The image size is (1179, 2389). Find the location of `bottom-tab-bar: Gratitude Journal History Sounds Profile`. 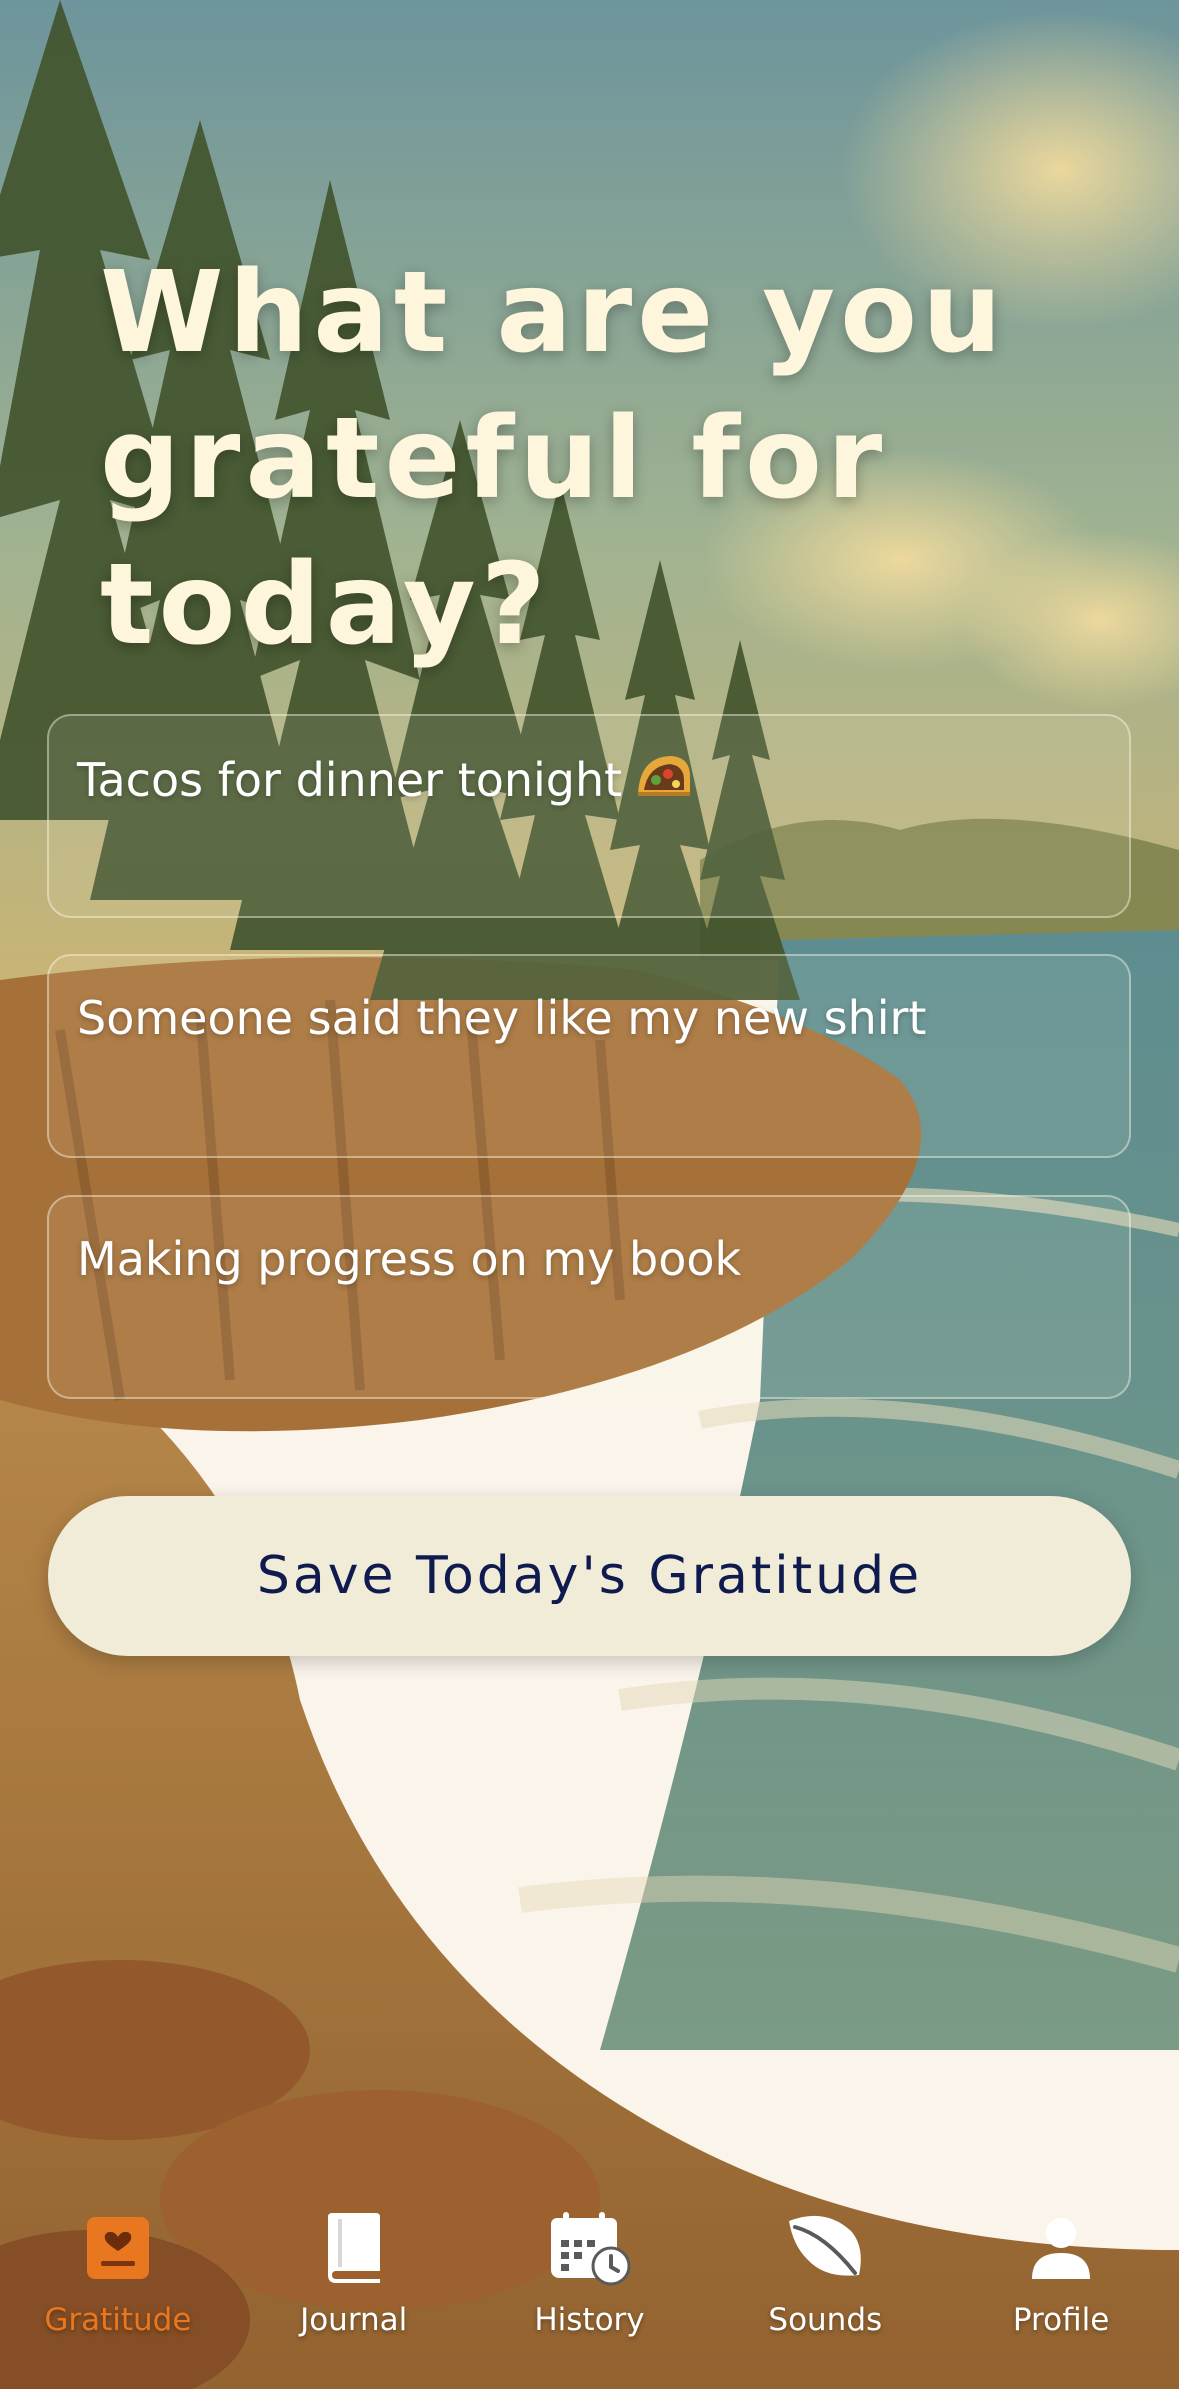

bottom-tab-bar: Gratitude Journal History Sounds Profile is located at coordinates (589, 2289).